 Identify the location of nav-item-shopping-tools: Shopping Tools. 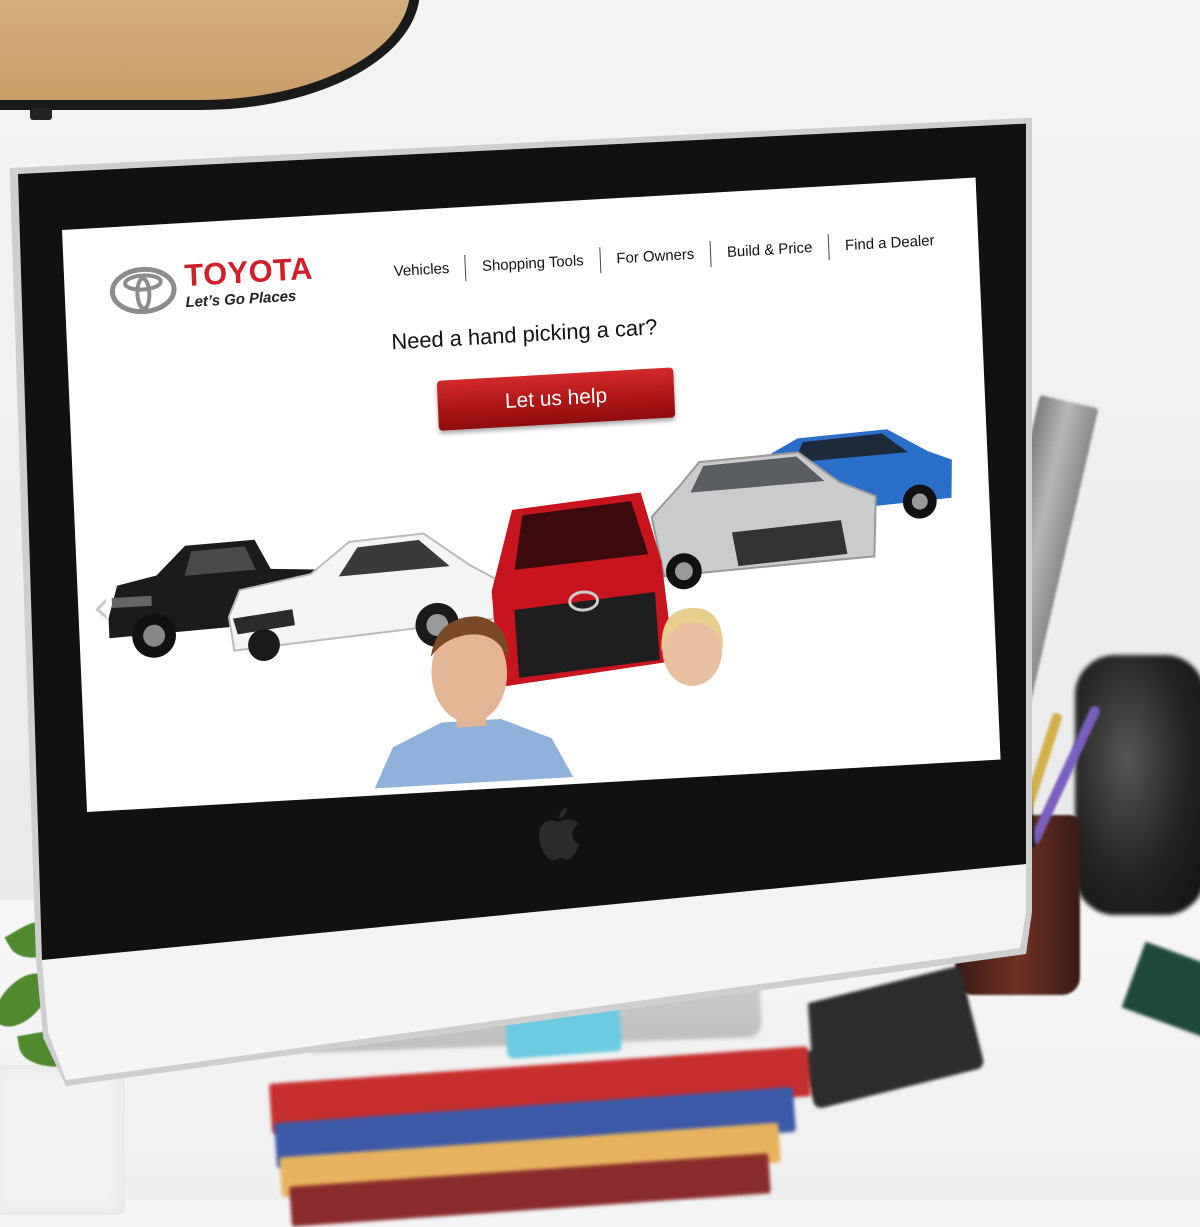
(533, 264).